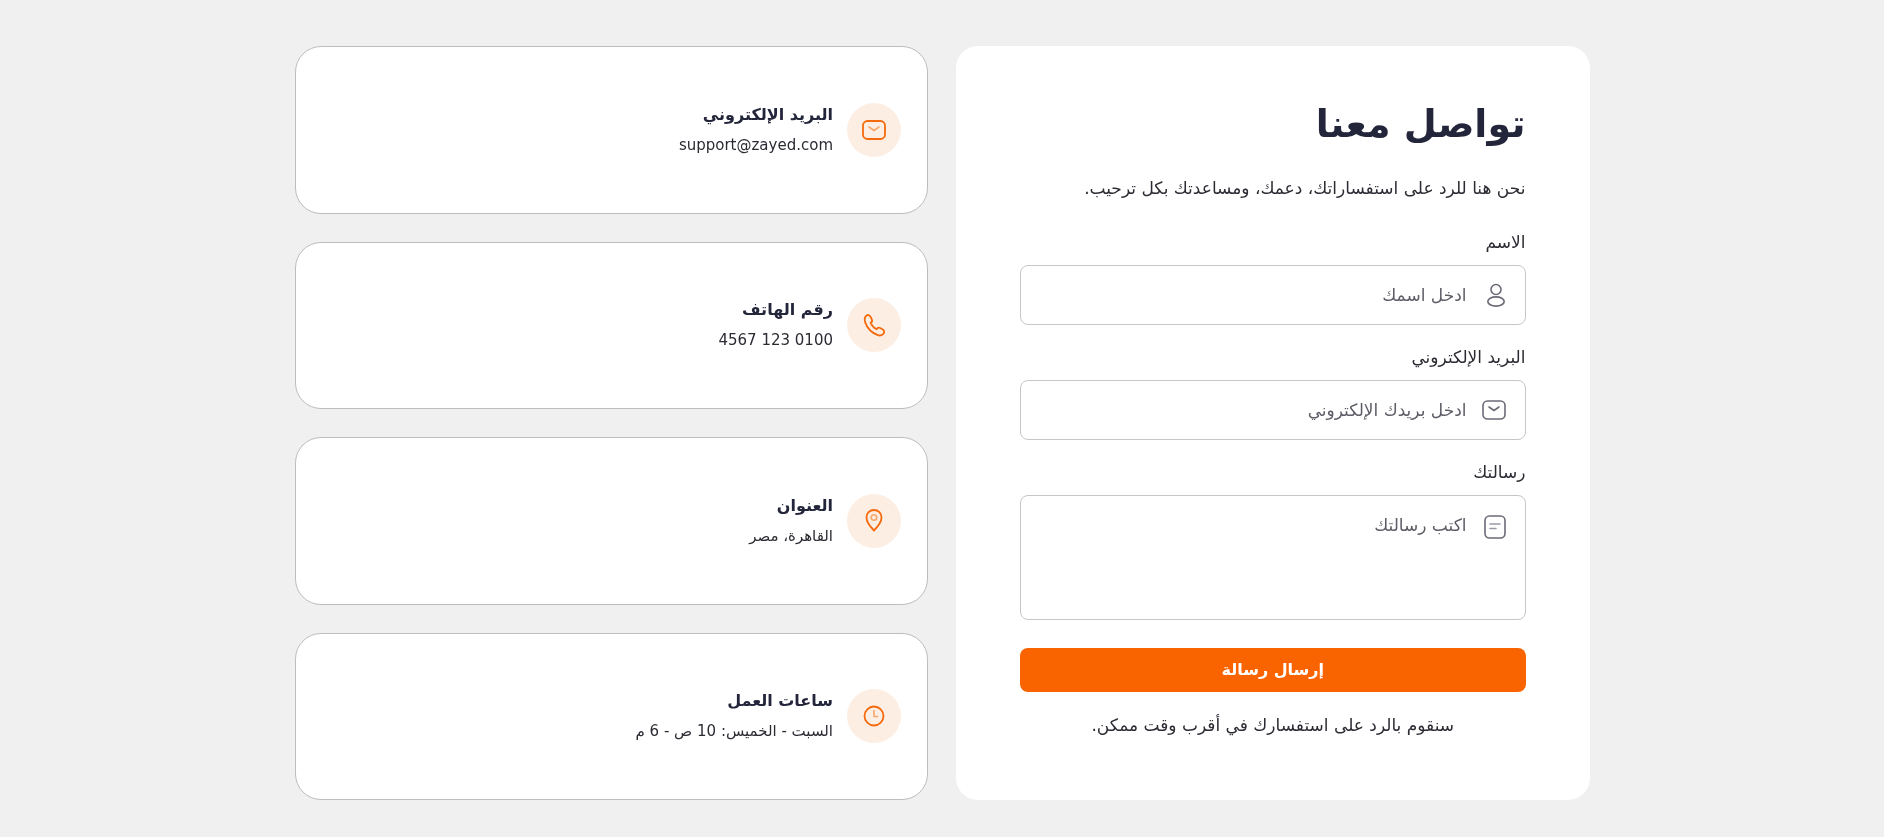 Image resolution: width=1884 pixels, height=837 pixels. Describe the element at coordinates (1304, 188) in the screenshot. I see `form-subtitle: نحن هنا للرد على استفساراتك، دعمك، ومساعدتك بكل ترحيب.` at that location.